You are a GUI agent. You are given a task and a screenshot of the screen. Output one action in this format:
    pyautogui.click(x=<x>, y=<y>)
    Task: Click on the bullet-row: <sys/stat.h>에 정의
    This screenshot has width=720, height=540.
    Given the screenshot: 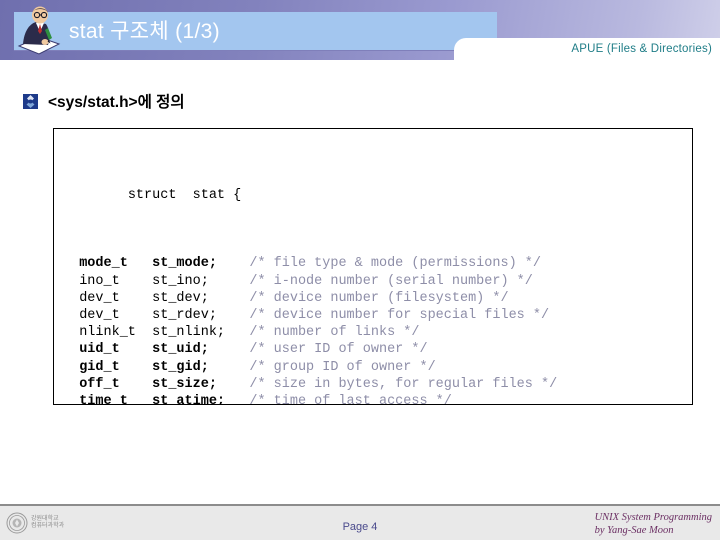 What is the action you would take?
    pyautogui.click(x=103, y=101)
    